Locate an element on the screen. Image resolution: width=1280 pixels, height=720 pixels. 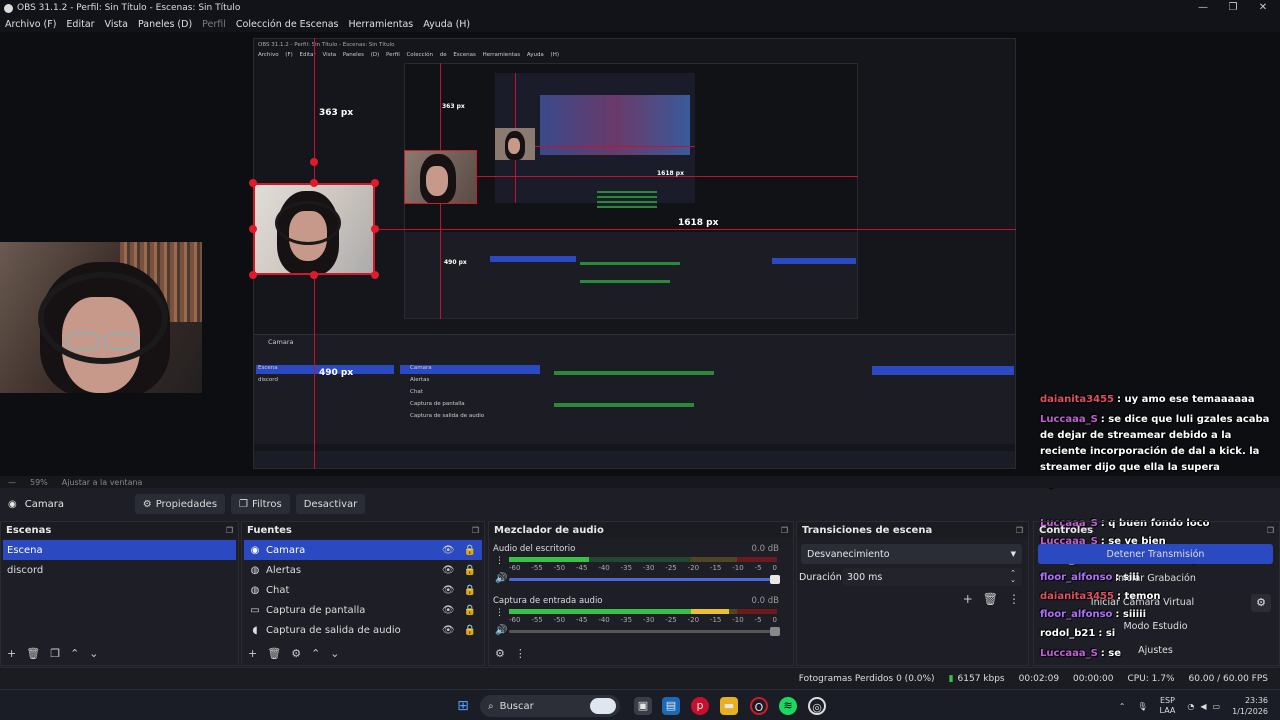
taskbar-search: ⌕ Buscar is located at coordinates (550, 706).